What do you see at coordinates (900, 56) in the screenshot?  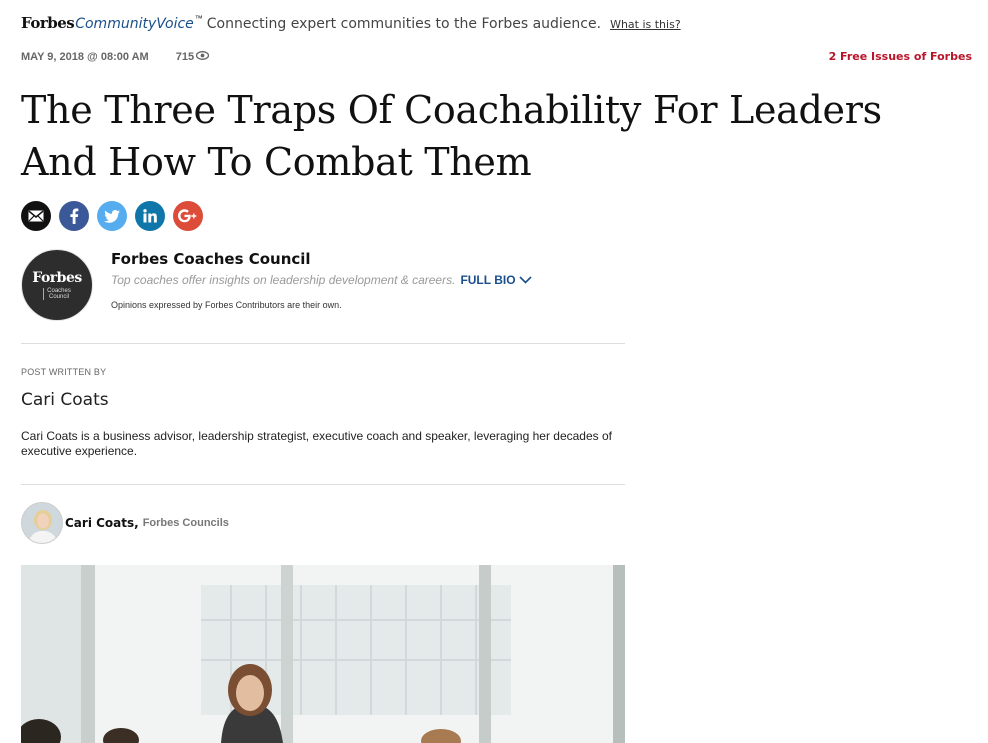 I see `free-issues-link: 2 Free Issues of Forbes` at bounding box center [900, 56].